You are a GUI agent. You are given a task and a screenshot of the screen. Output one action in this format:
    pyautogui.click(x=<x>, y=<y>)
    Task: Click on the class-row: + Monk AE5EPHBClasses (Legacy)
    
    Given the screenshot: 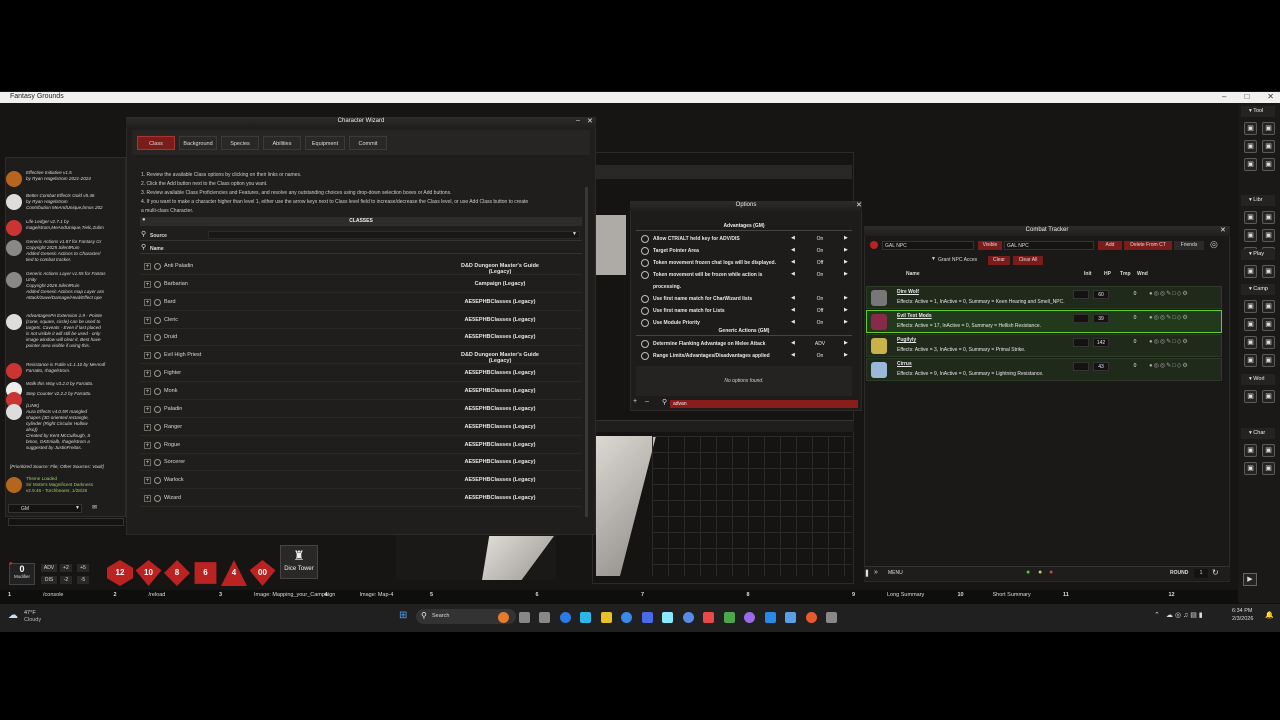 What is the action you would take?
    pyautogui.click(x=361, y=392)
    